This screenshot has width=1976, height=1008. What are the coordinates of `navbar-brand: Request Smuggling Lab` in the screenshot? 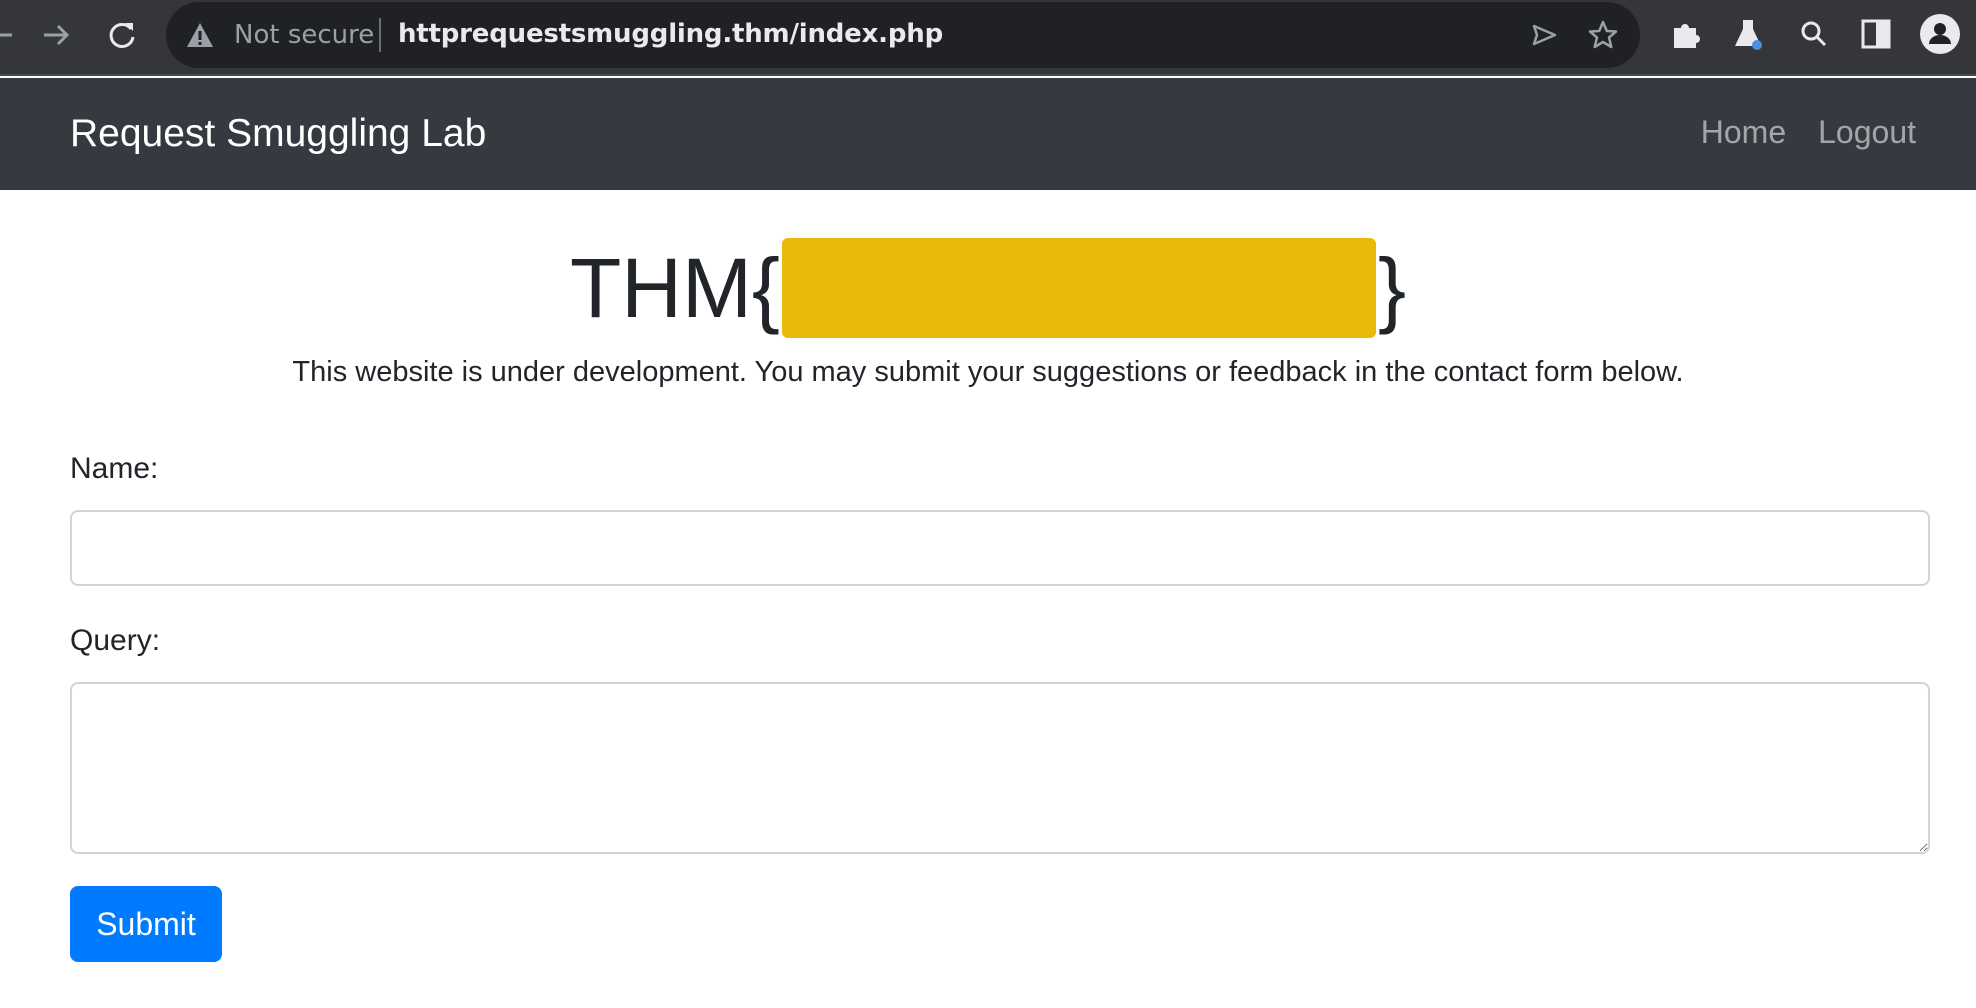 It's located at (278, 134).